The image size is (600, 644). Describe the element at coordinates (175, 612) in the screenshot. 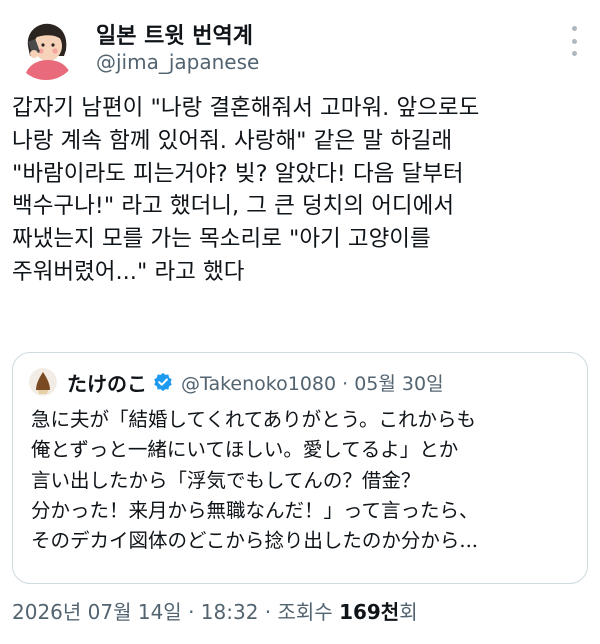

I see `tweet-date: 2026년 07월 14일 · 18:32 · 조회수` at that location.